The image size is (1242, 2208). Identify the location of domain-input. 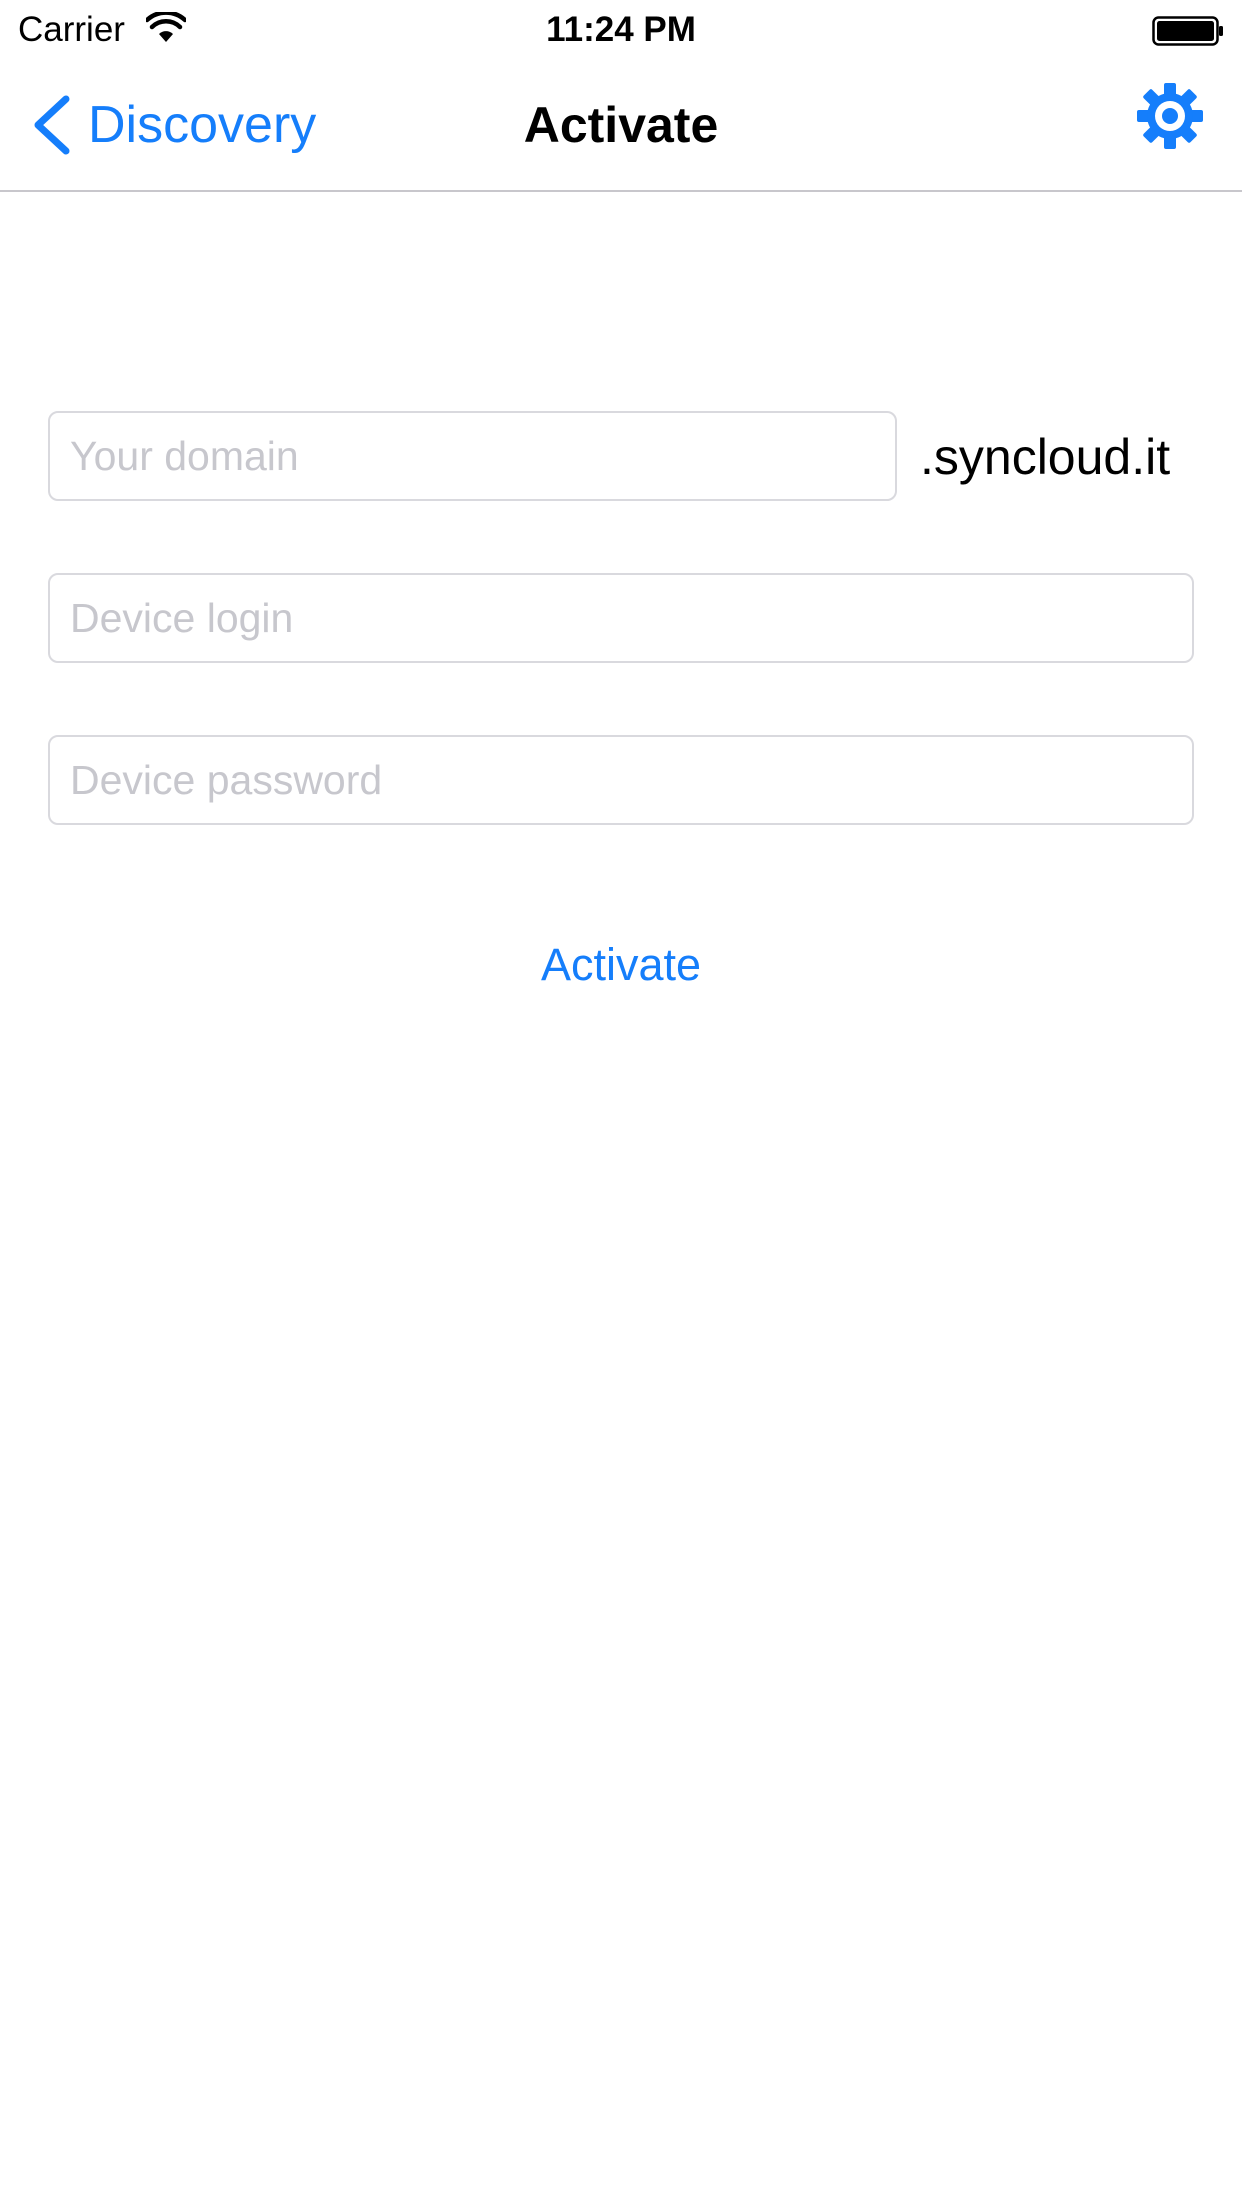
(472, 456).